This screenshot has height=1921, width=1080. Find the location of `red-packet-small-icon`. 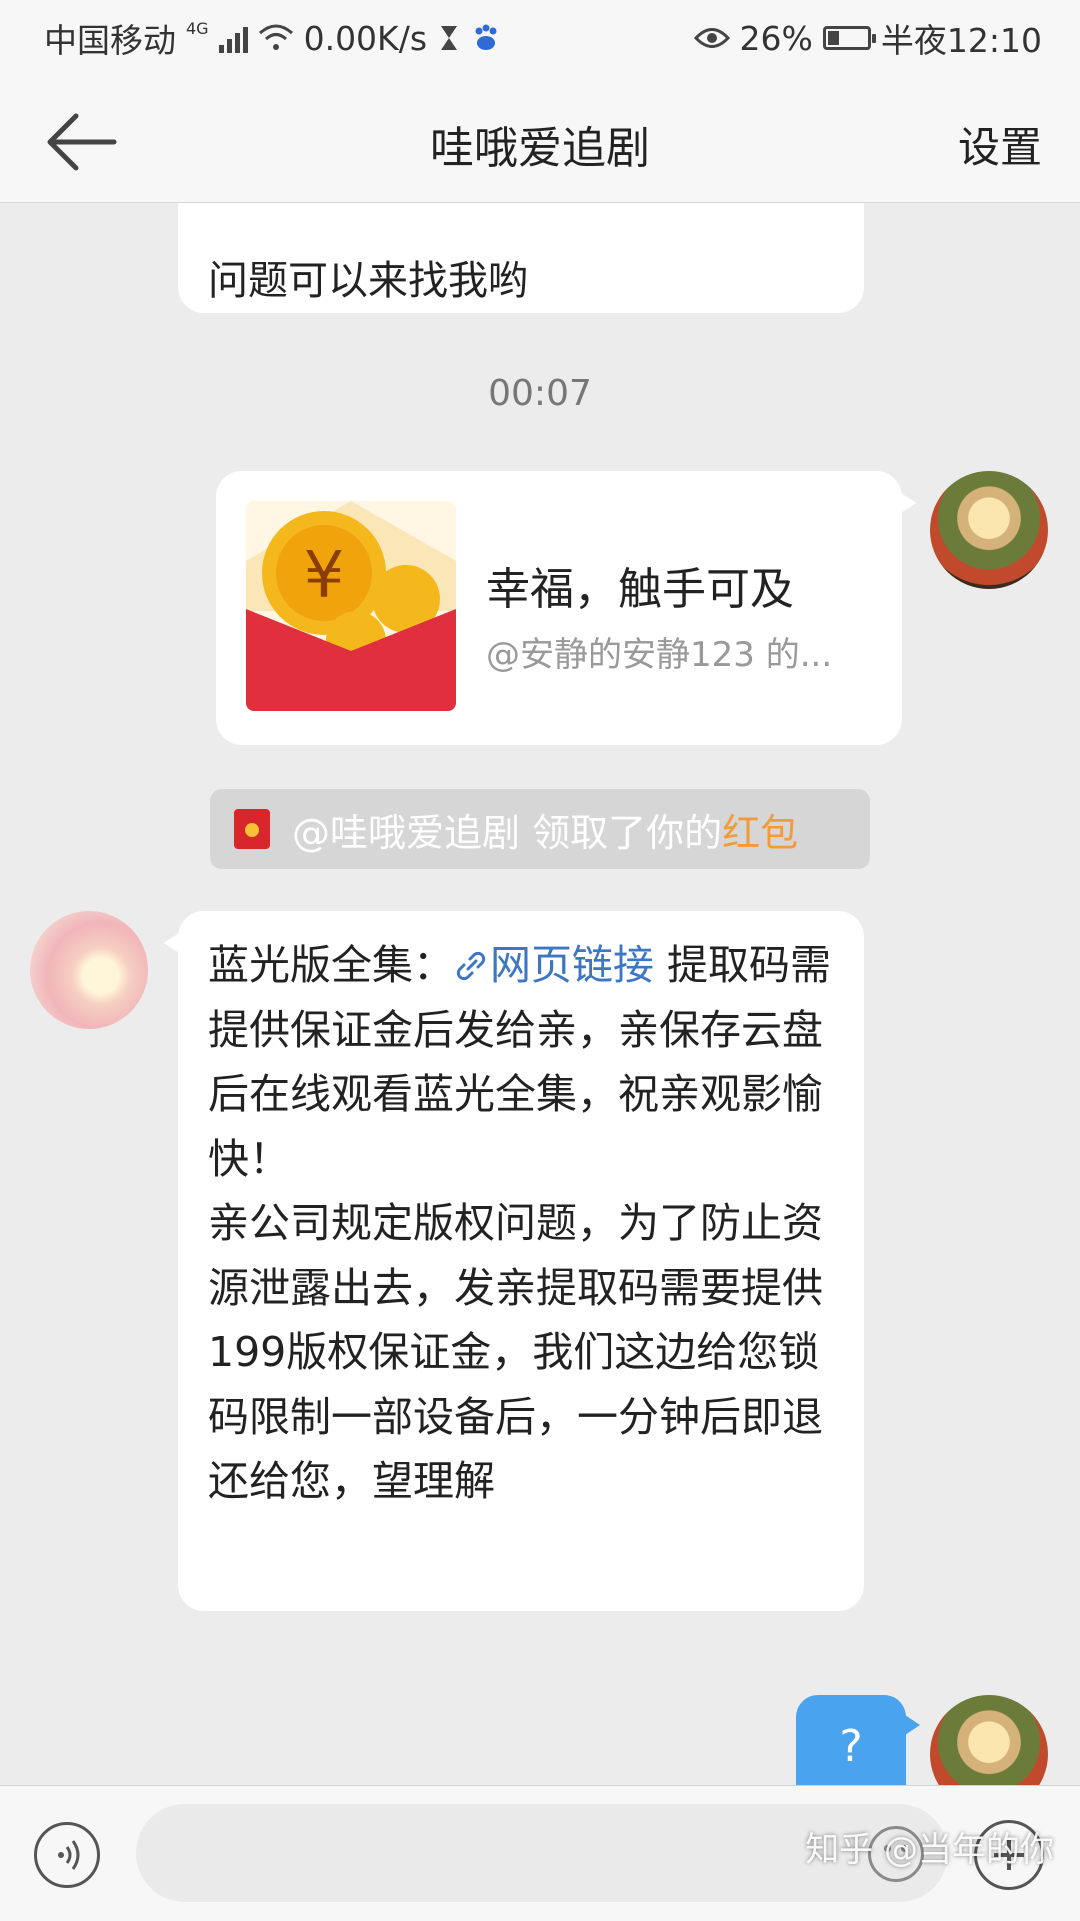

red-packet-small-icon is located at coordinates (252, 829).